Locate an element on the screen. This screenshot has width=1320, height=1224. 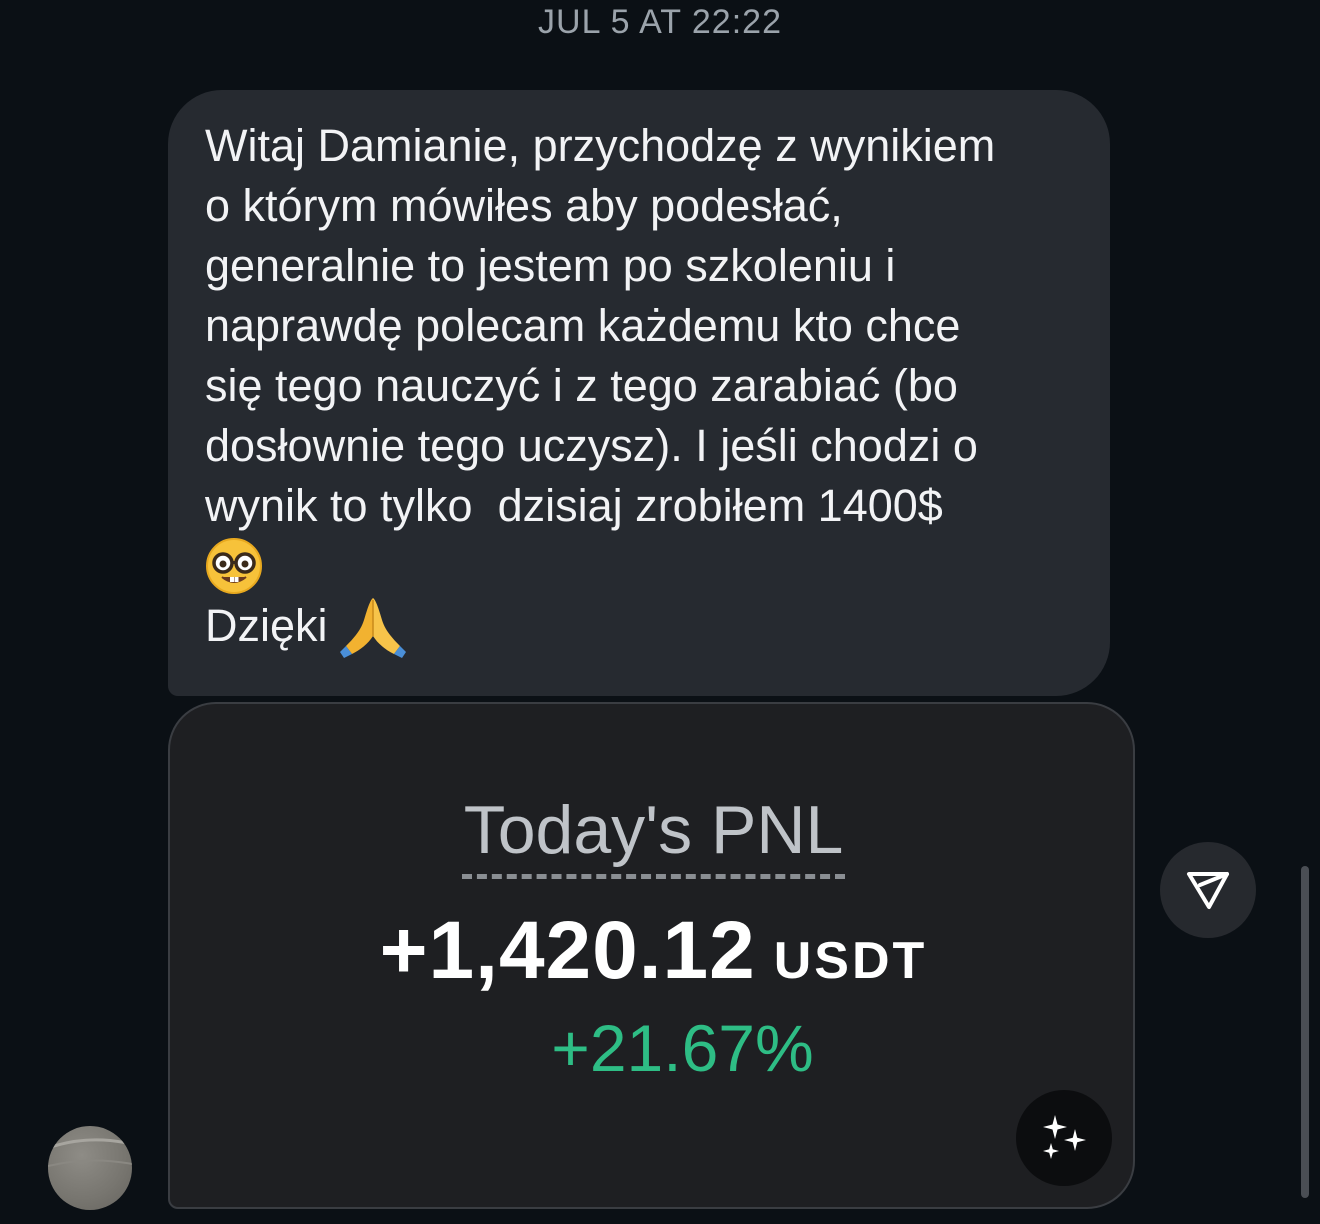
message-text-line: dosłownie tego uczysz). I jeśli chodzi o is located at coordinates (591, 445).